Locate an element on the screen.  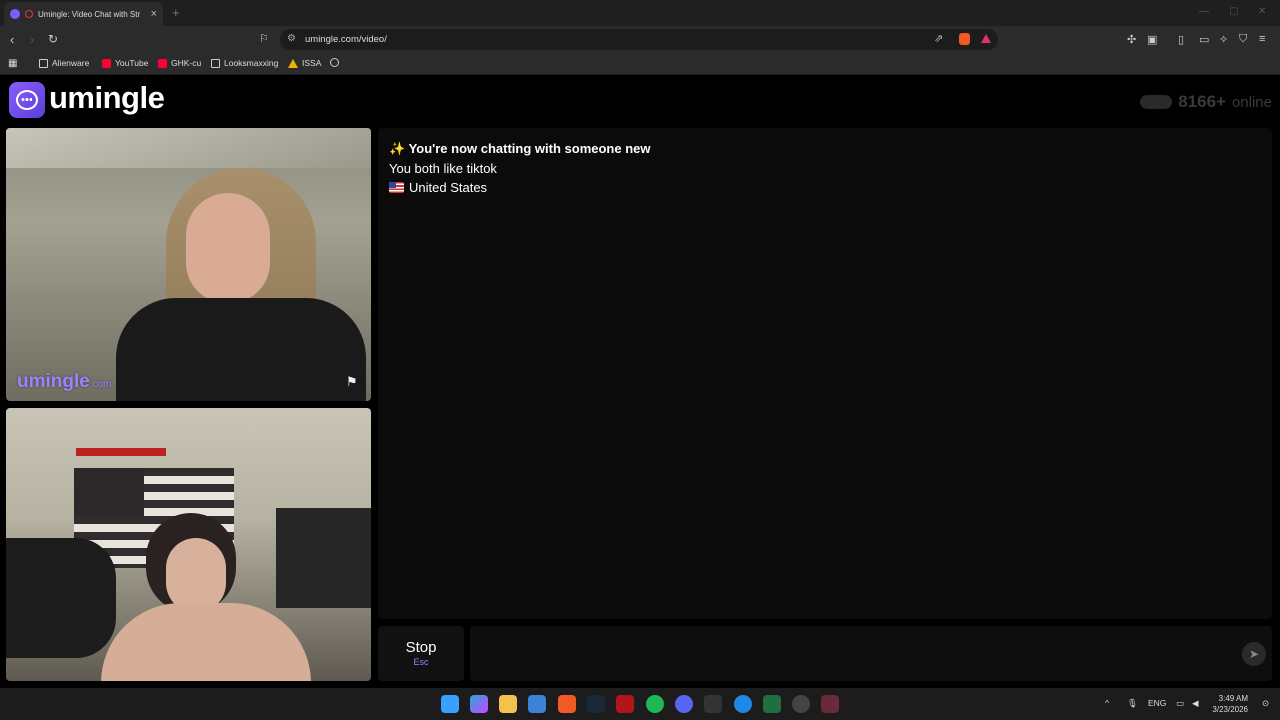
volume-icon: ◀ is located at coordinates (1195, 703).